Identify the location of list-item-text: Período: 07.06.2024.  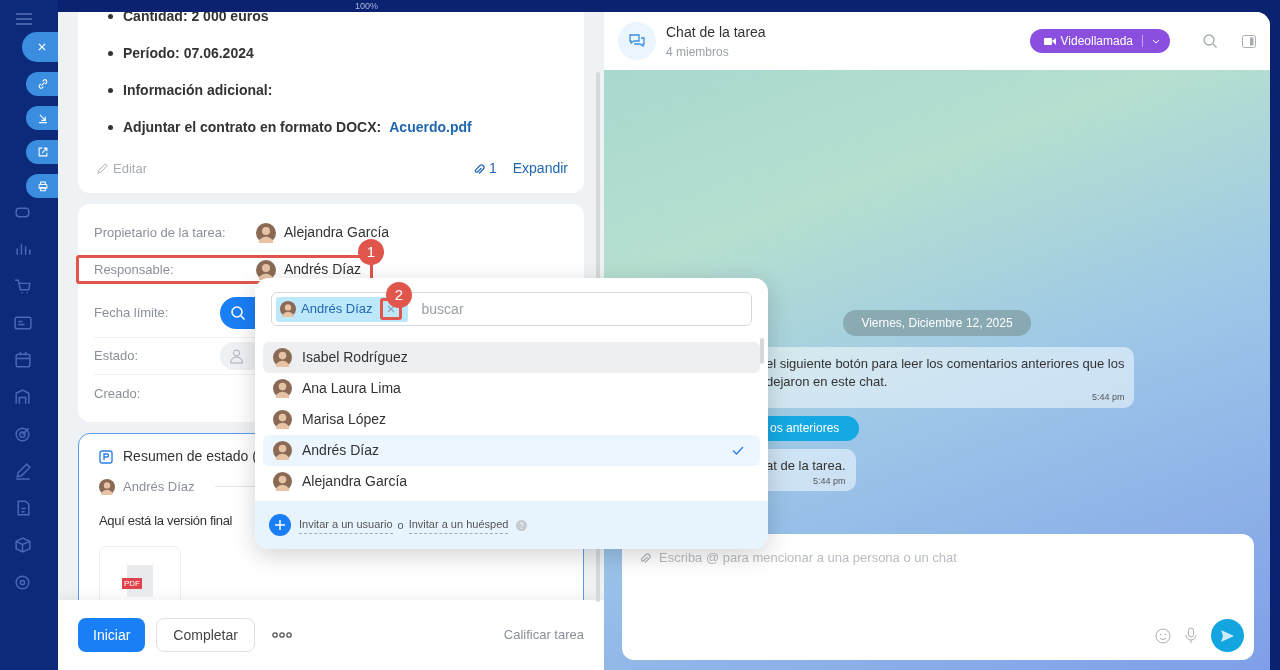
(188, 53).